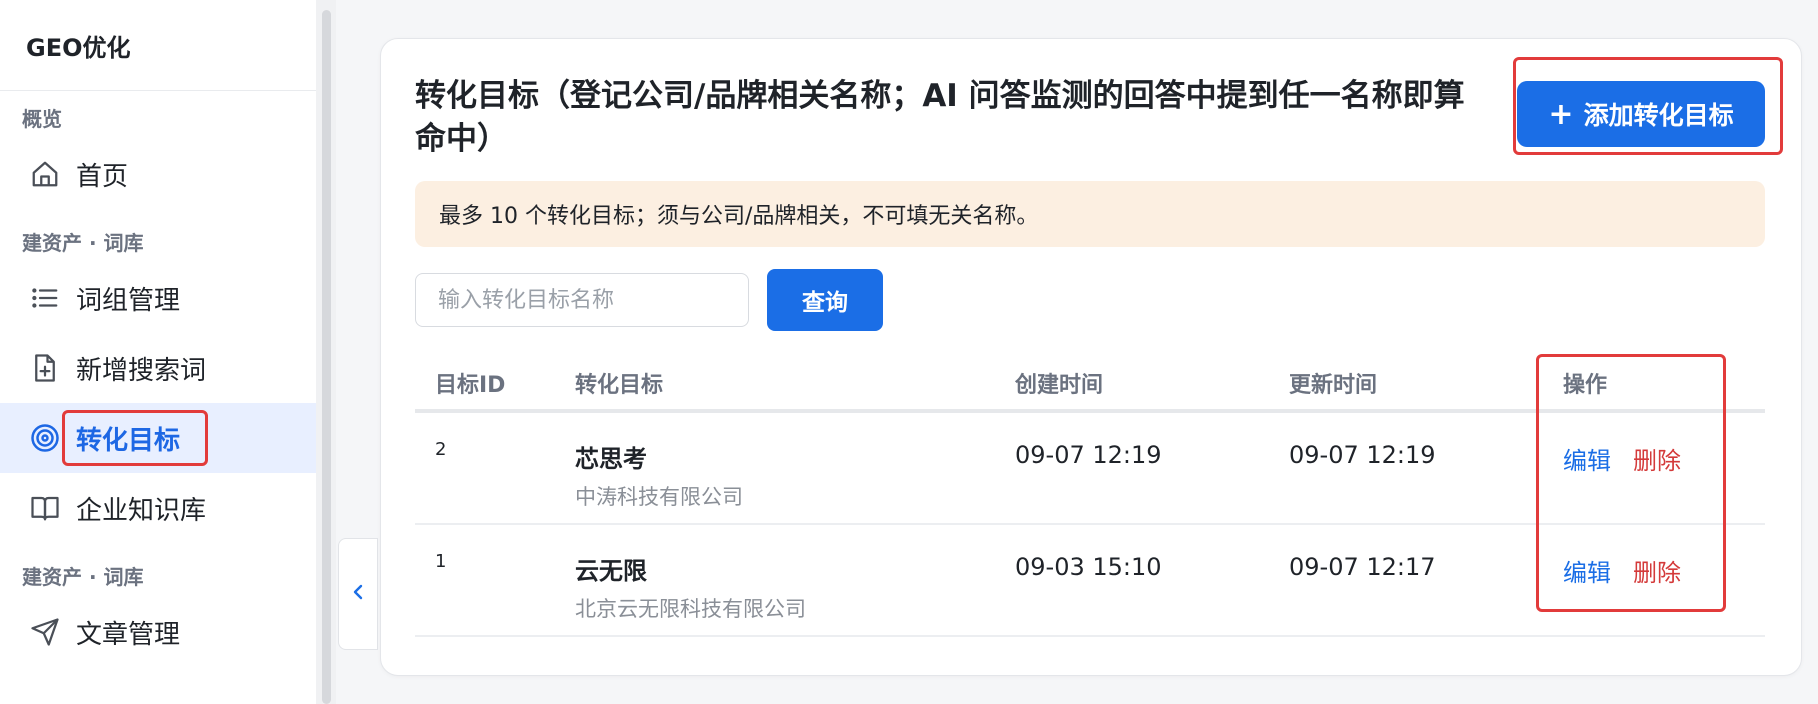 The width and height of the screenshot is (1818, 704). I want to click on cell-company: 中涛科技有限公司, so click(659, 497).